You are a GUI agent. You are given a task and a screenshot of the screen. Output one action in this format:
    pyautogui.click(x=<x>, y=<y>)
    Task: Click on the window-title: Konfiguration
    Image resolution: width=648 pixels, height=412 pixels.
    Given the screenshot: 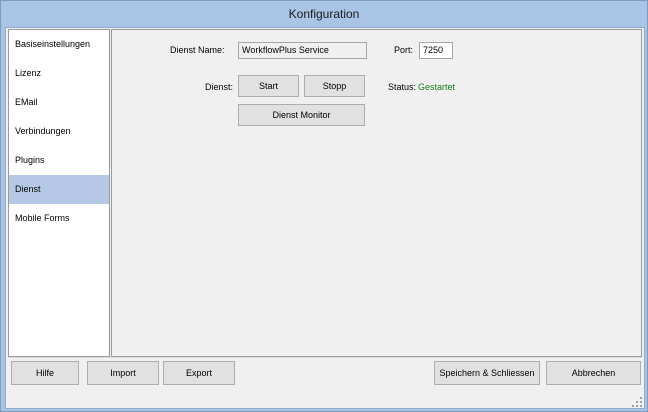 What is the action you would take?
    pyautogui.click(x=324, y=14)
    